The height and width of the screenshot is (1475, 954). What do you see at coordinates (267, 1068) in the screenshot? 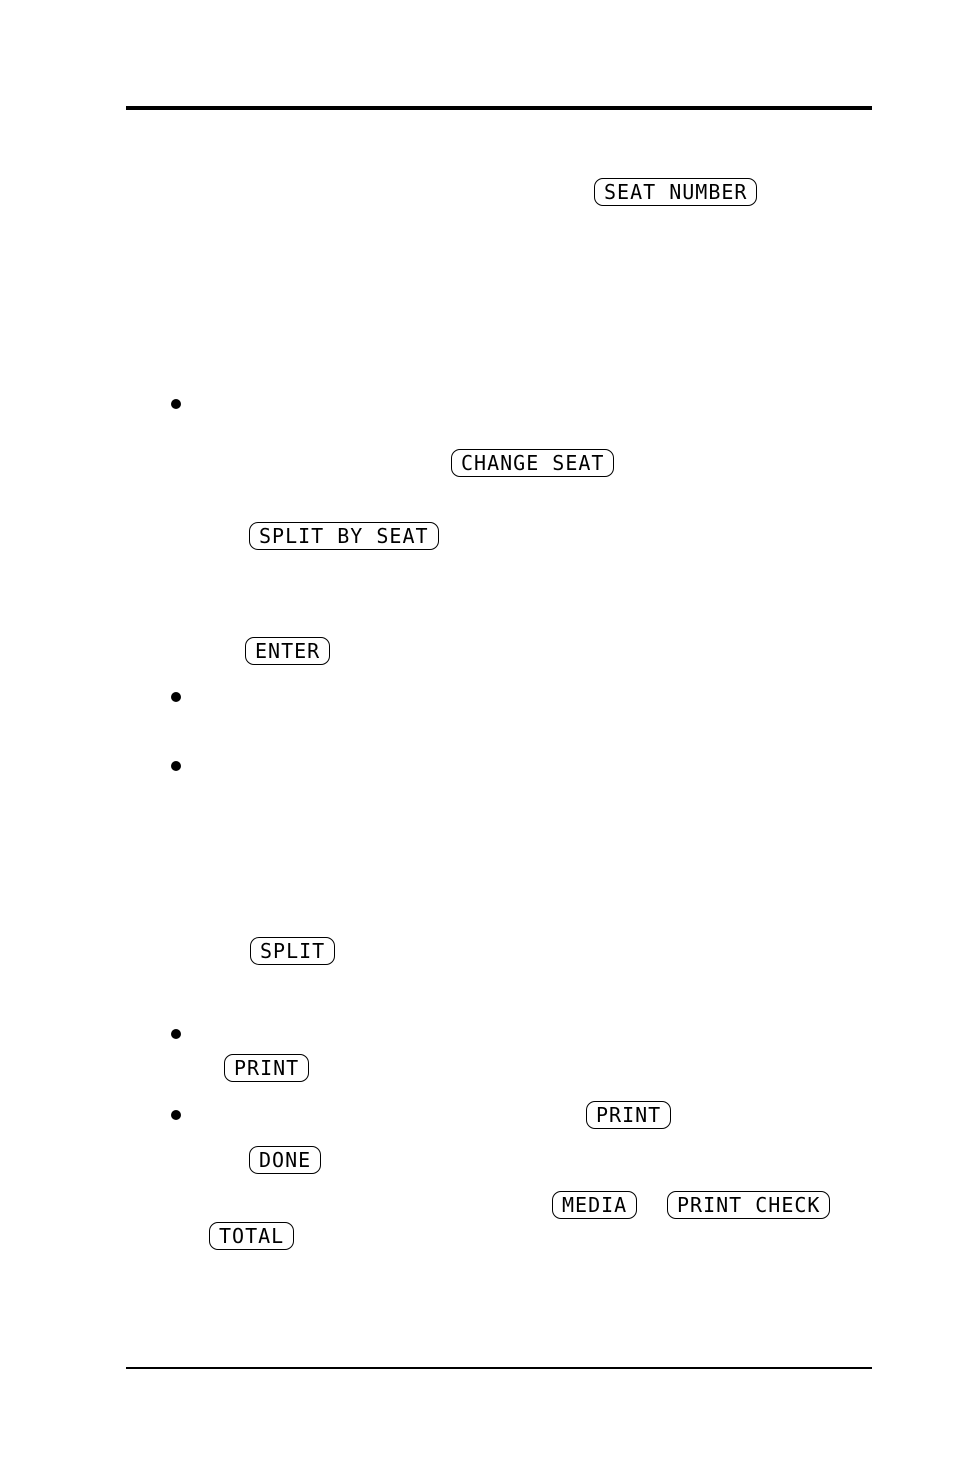
I see `key-print-first: PRINT` at bounding box center [267, 1068].